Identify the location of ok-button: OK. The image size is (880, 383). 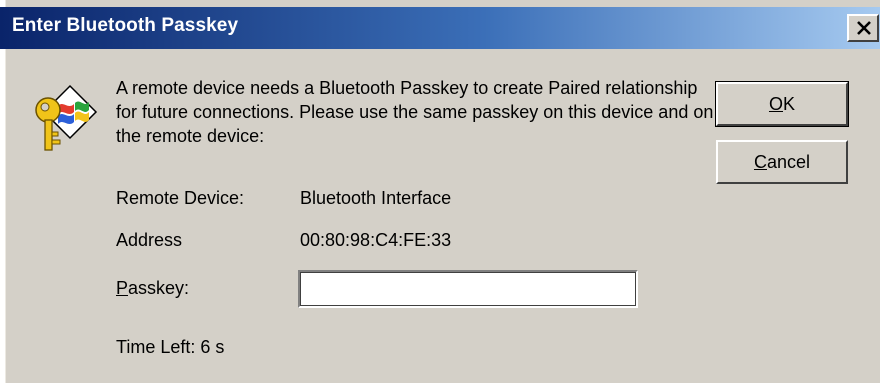
(782, 104).